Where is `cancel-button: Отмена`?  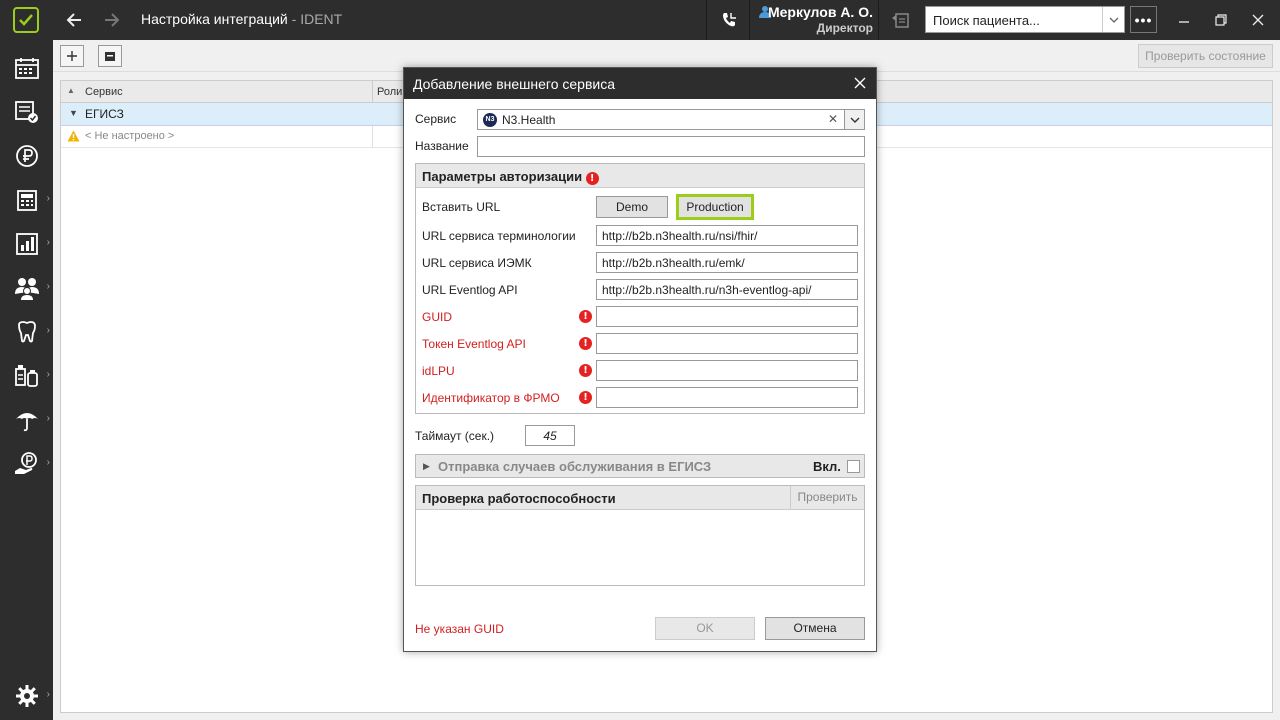
cancel-button: Отмена is located at coordinates (815, 628).